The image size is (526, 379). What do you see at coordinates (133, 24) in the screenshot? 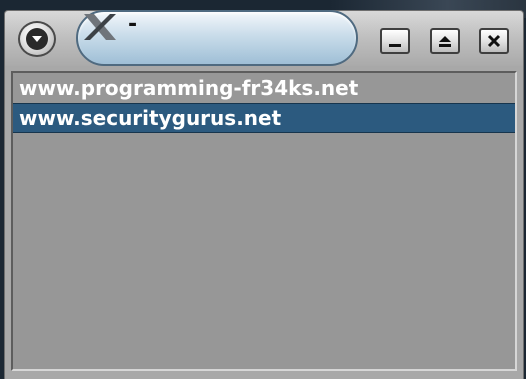
I see `window-title: -` at bounding box center [133, 24].